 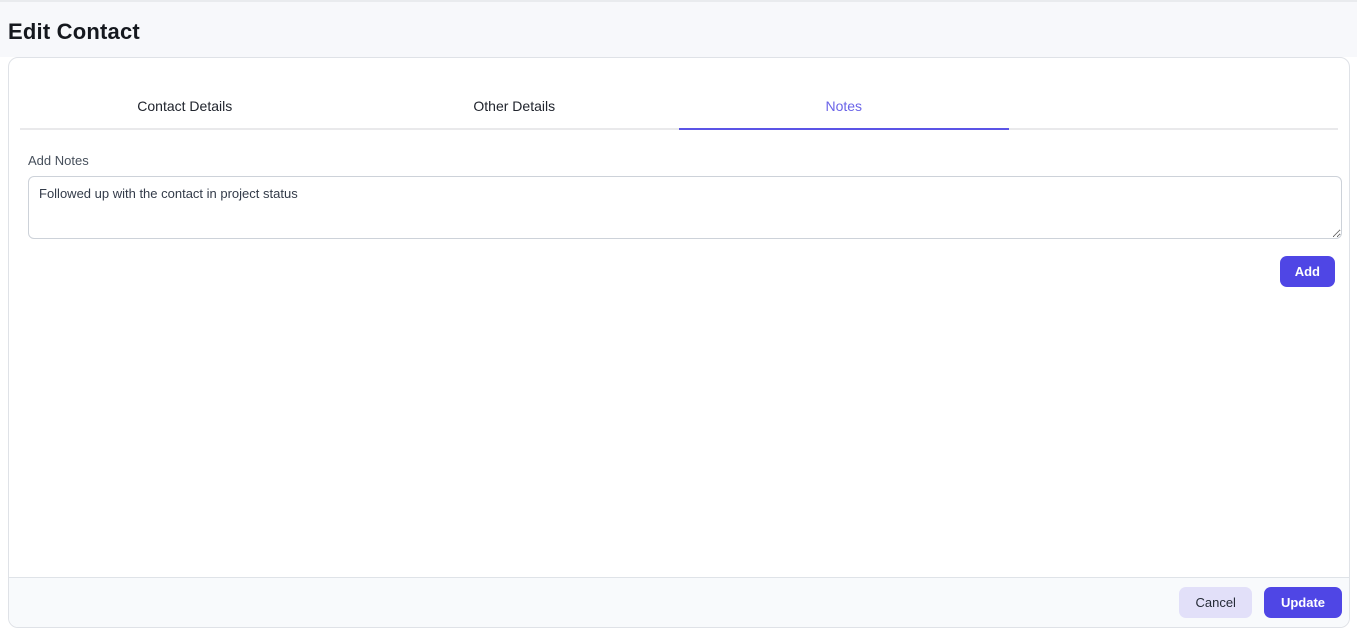 I want to click on tab-contact-details: Contact Details, so click(x=185, y=93).